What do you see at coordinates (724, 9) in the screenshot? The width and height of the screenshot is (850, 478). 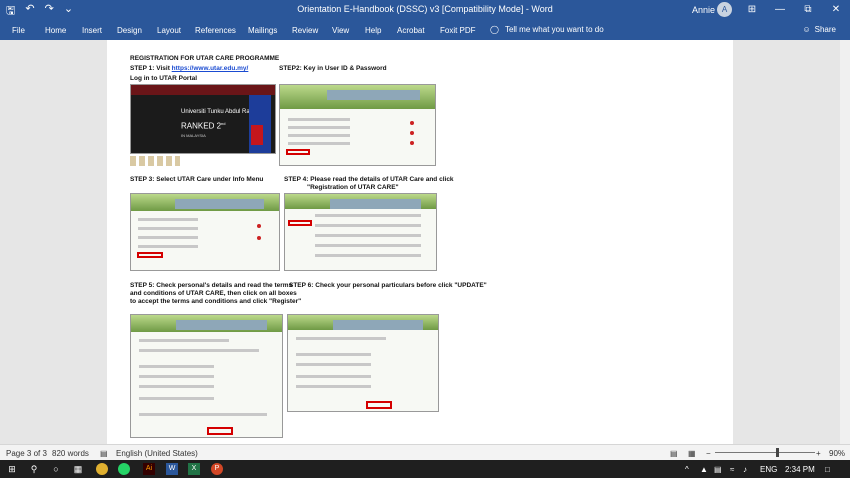 I see `avatar: A` at bounding box center [724, 9].